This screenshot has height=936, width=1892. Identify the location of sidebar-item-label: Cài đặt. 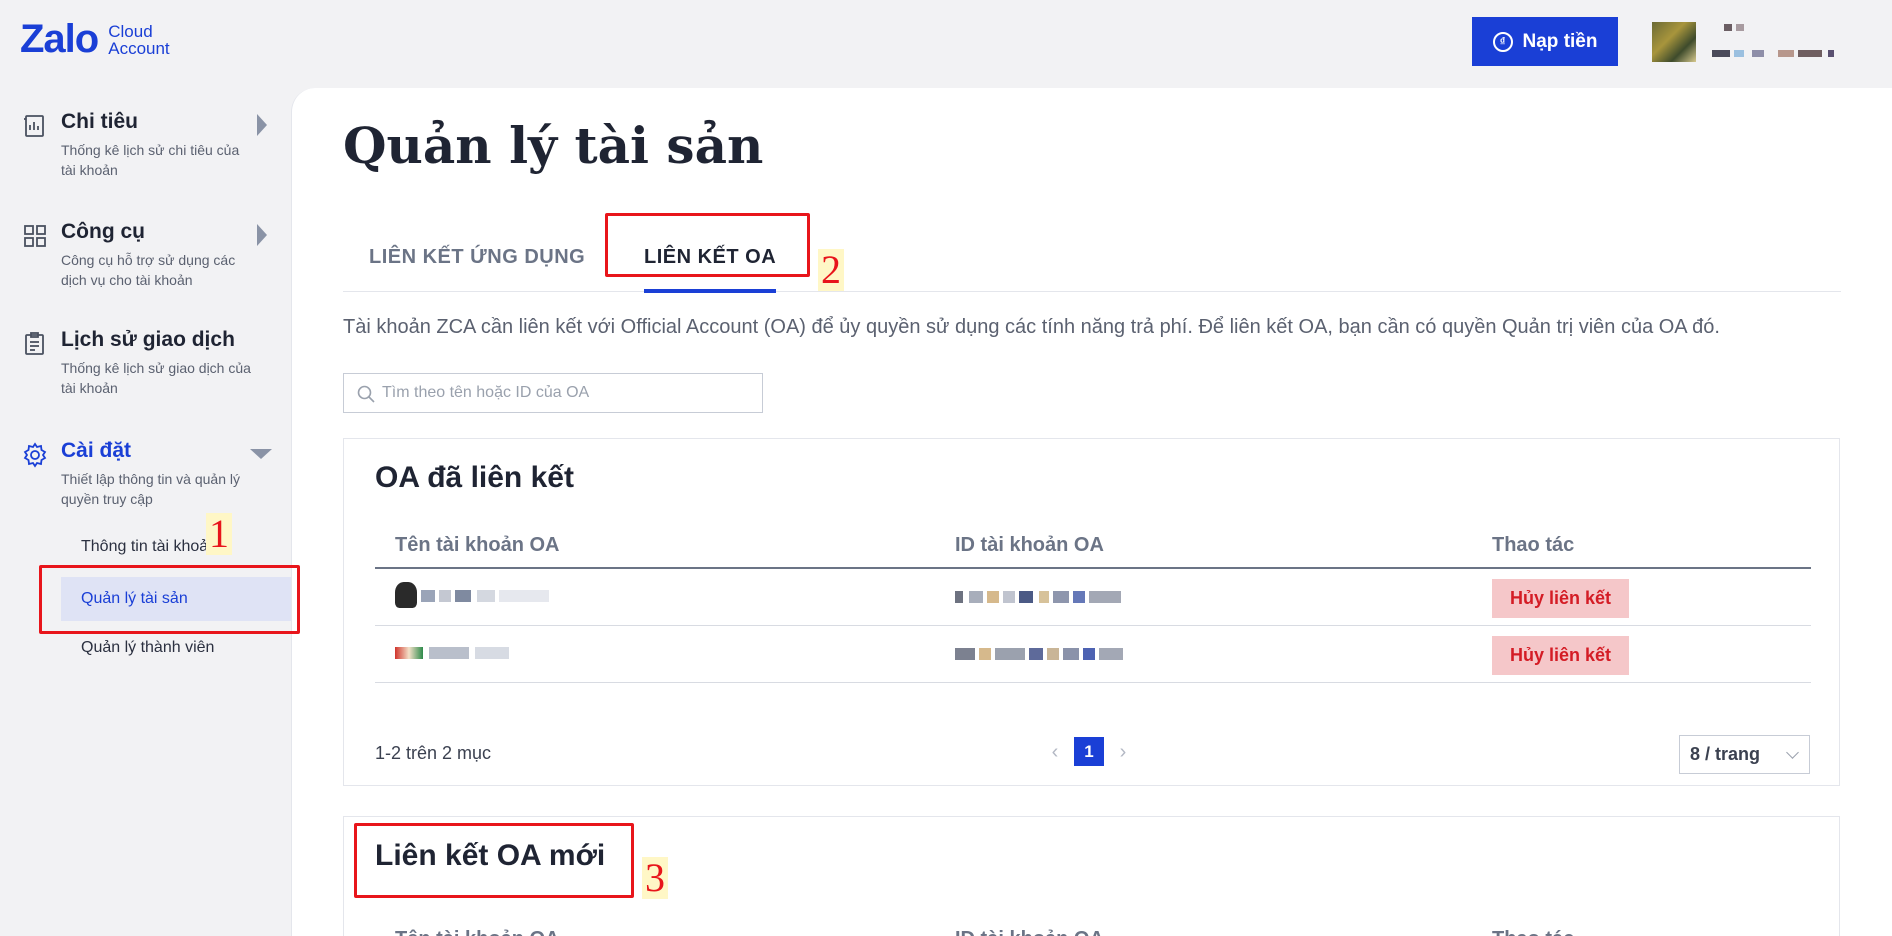
(96, 450).